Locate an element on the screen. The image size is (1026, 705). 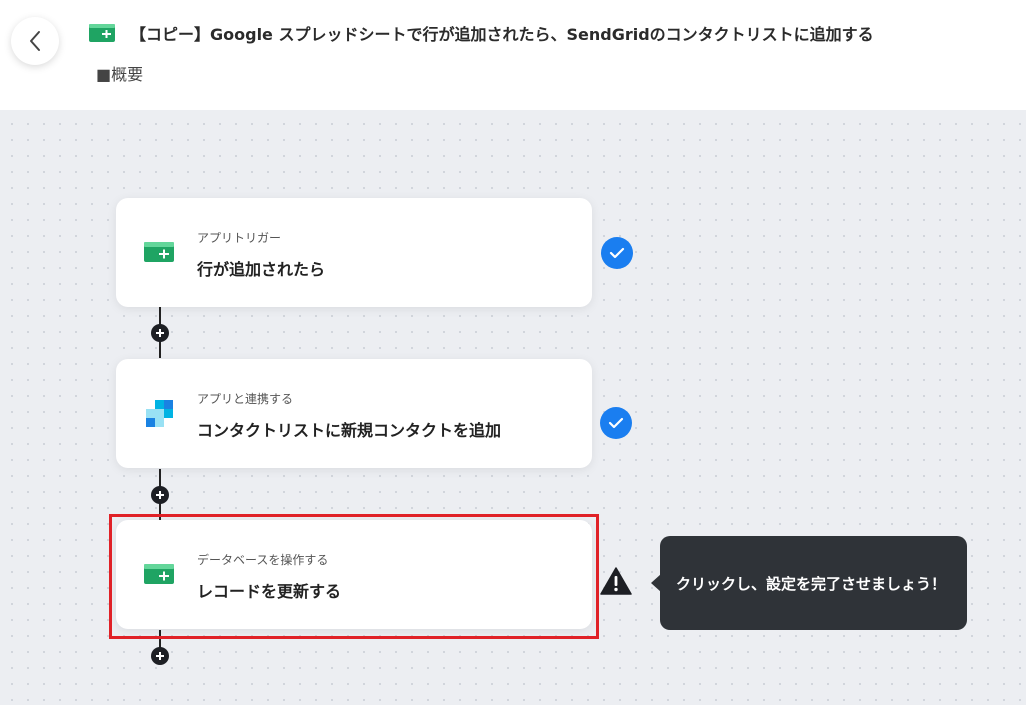
setup-tooltip: クリックし、設定を完了させましょう！ is located at coordinates (813, 583).